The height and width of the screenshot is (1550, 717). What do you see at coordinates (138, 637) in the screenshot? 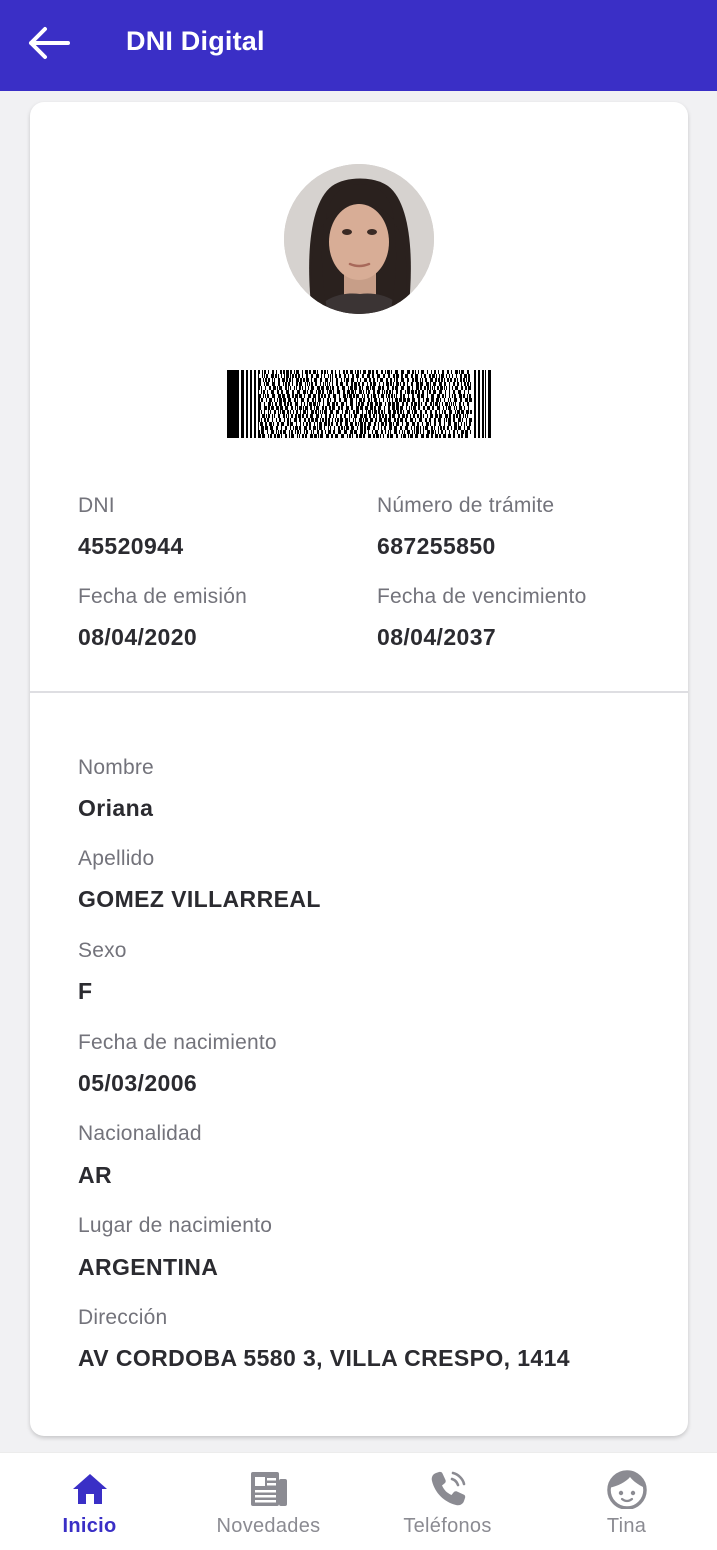
I see `summary-emision-value: 08/04/2020` at bounding box center [138, 637].